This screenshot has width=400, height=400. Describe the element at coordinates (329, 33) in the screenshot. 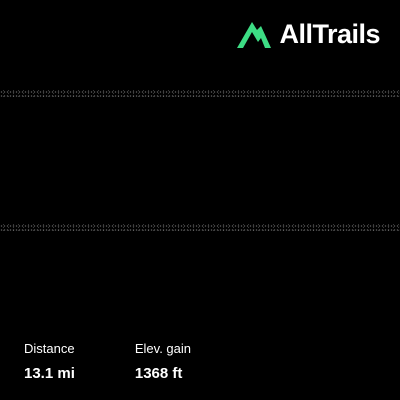

I see `brand-name: AllTrails` at that location.